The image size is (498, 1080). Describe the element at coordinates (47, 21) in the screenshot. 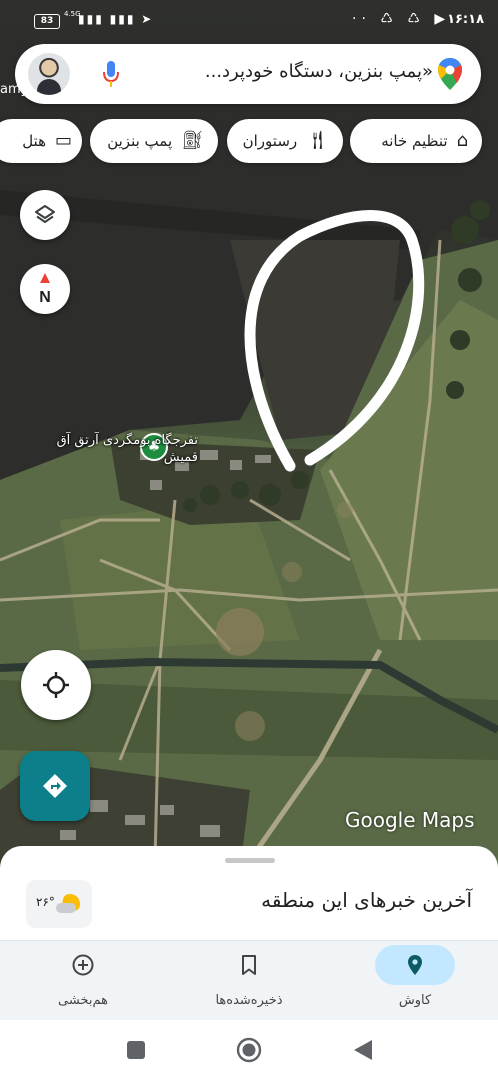

I see `battery-icon: 83` at that location.